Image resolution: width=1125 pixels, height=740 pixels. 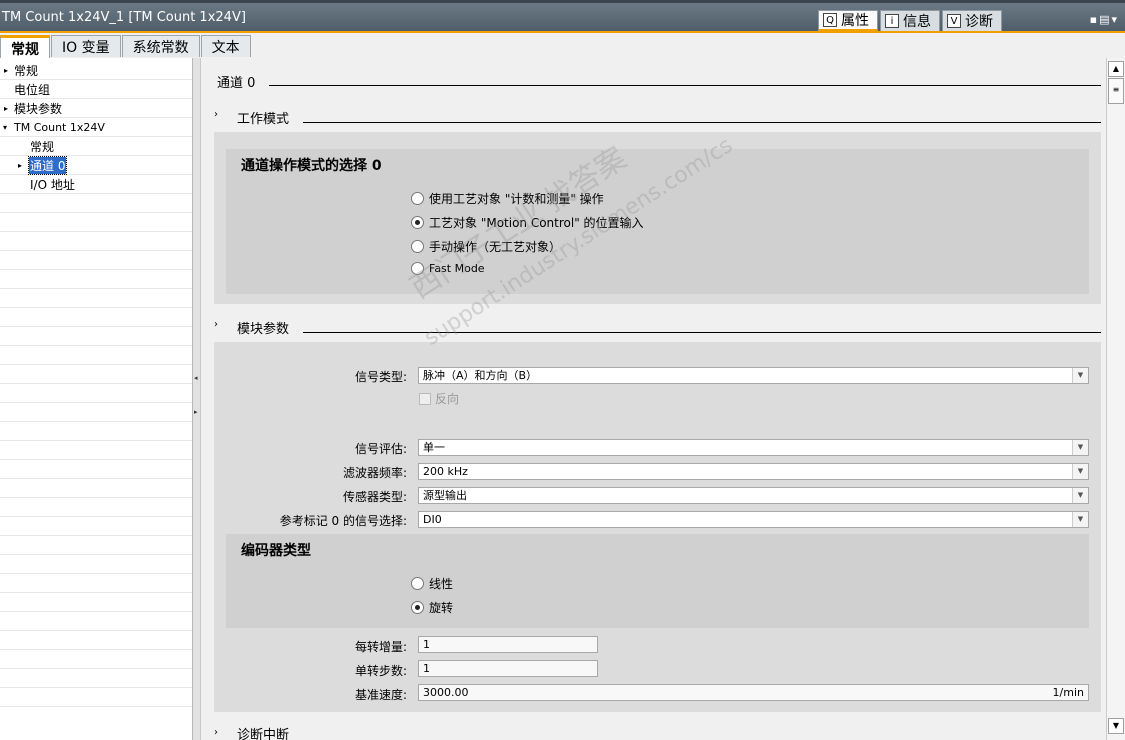 What do you see at coordinates (5, 127) in the screenshot?
I see `collapse-arrow-icon: ▾` at bounding box center [5, 127].